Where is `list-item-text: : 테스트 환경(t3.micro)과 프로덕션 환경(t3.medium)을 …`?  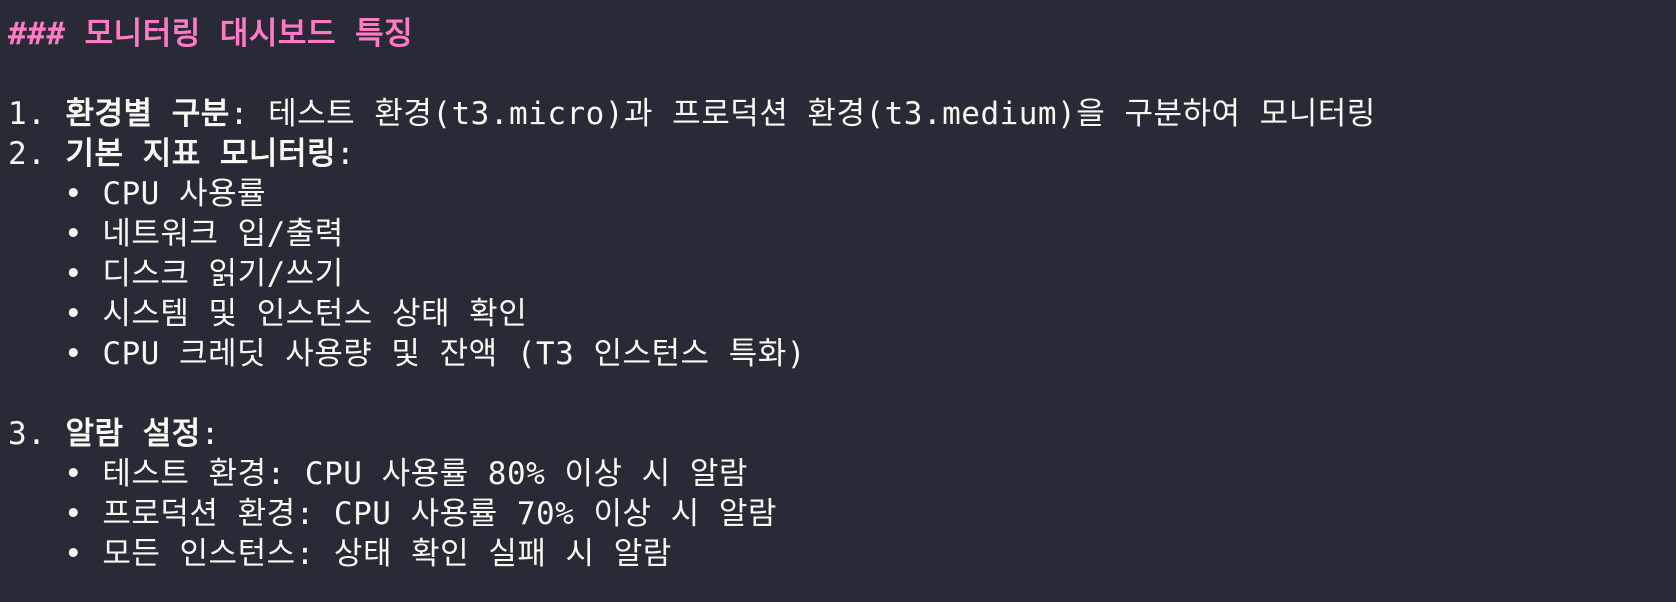
list-item-text: : 테스트 환경(t3.micro)과 프로덕션 환경(t3.medium)을 … is located at coordinates (802, 114).